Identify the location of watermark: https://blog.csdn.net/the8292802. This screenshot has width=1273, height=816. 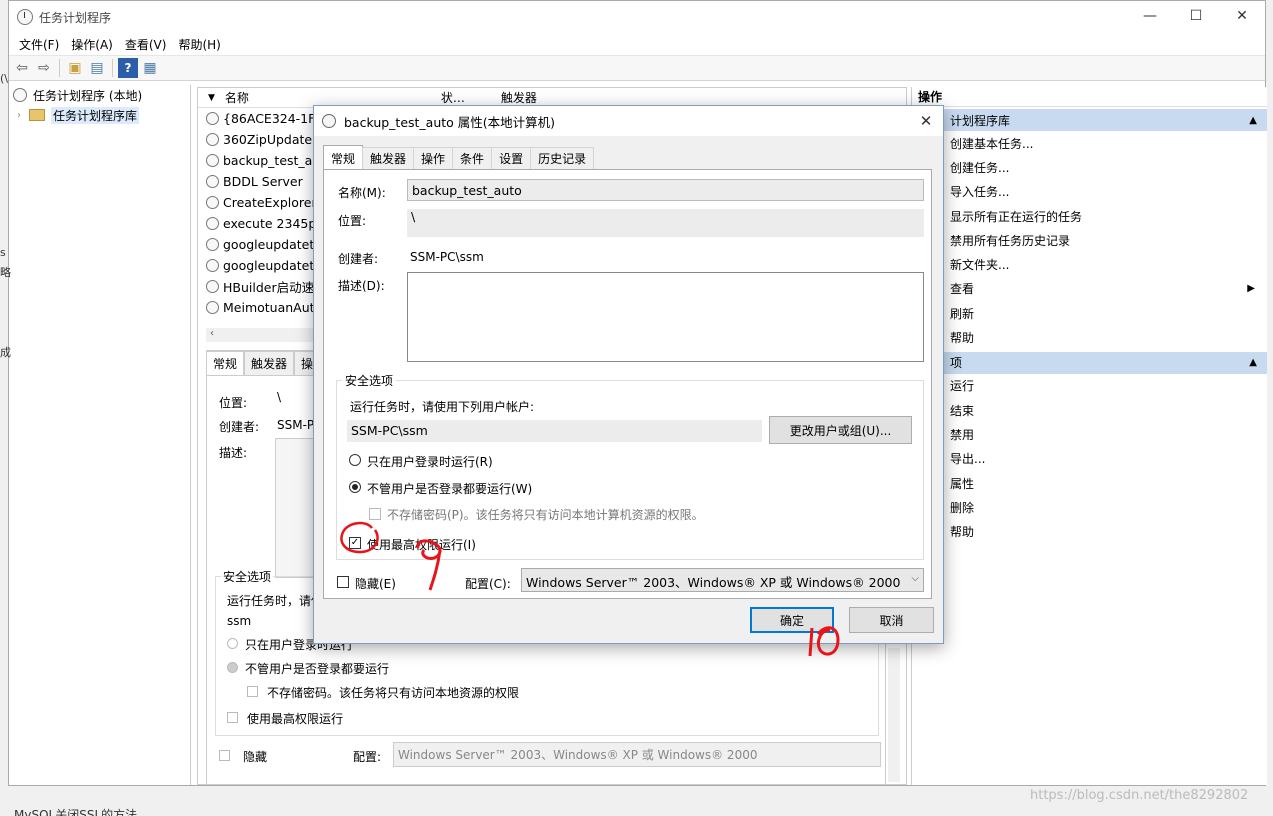
(1139, 795).